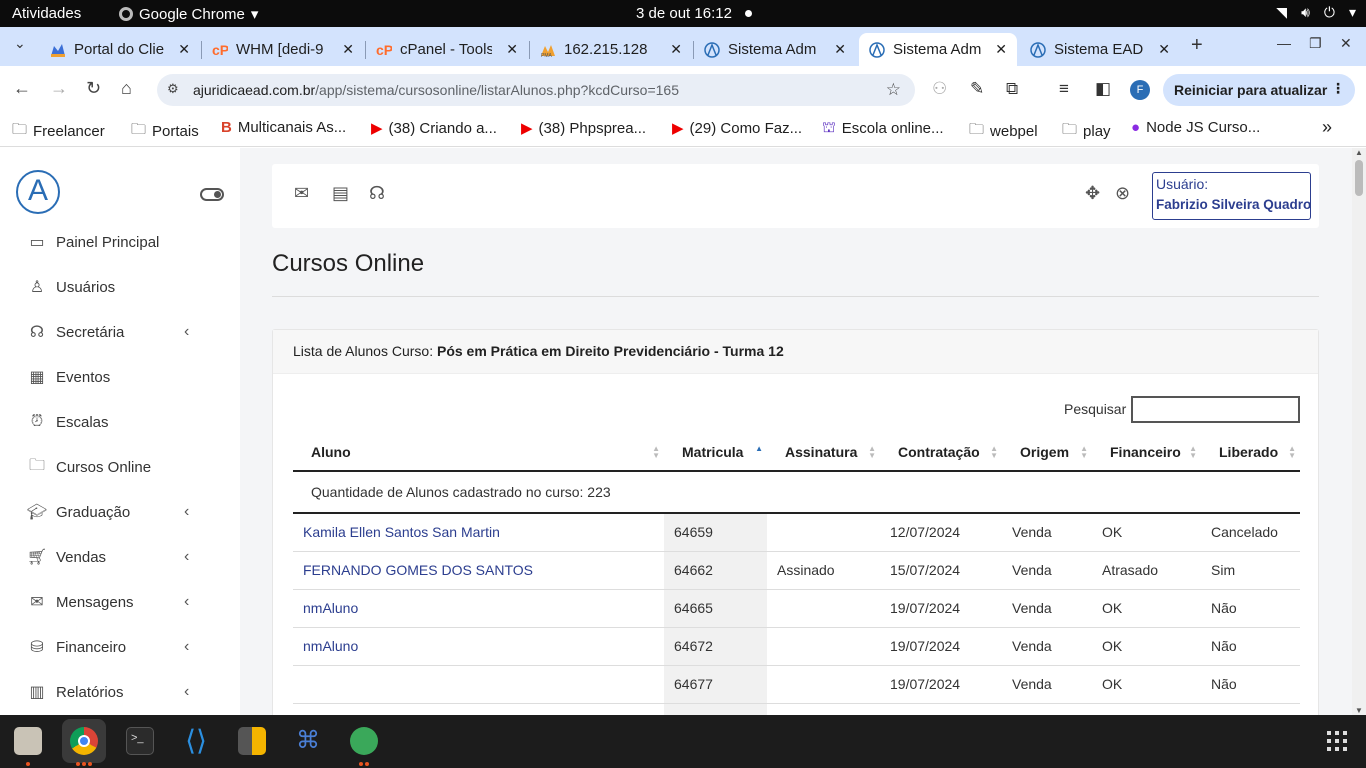 This screenshot has height=768, width=1366. I want to click on clock: 3 de out 16:12, so click(684, 13).